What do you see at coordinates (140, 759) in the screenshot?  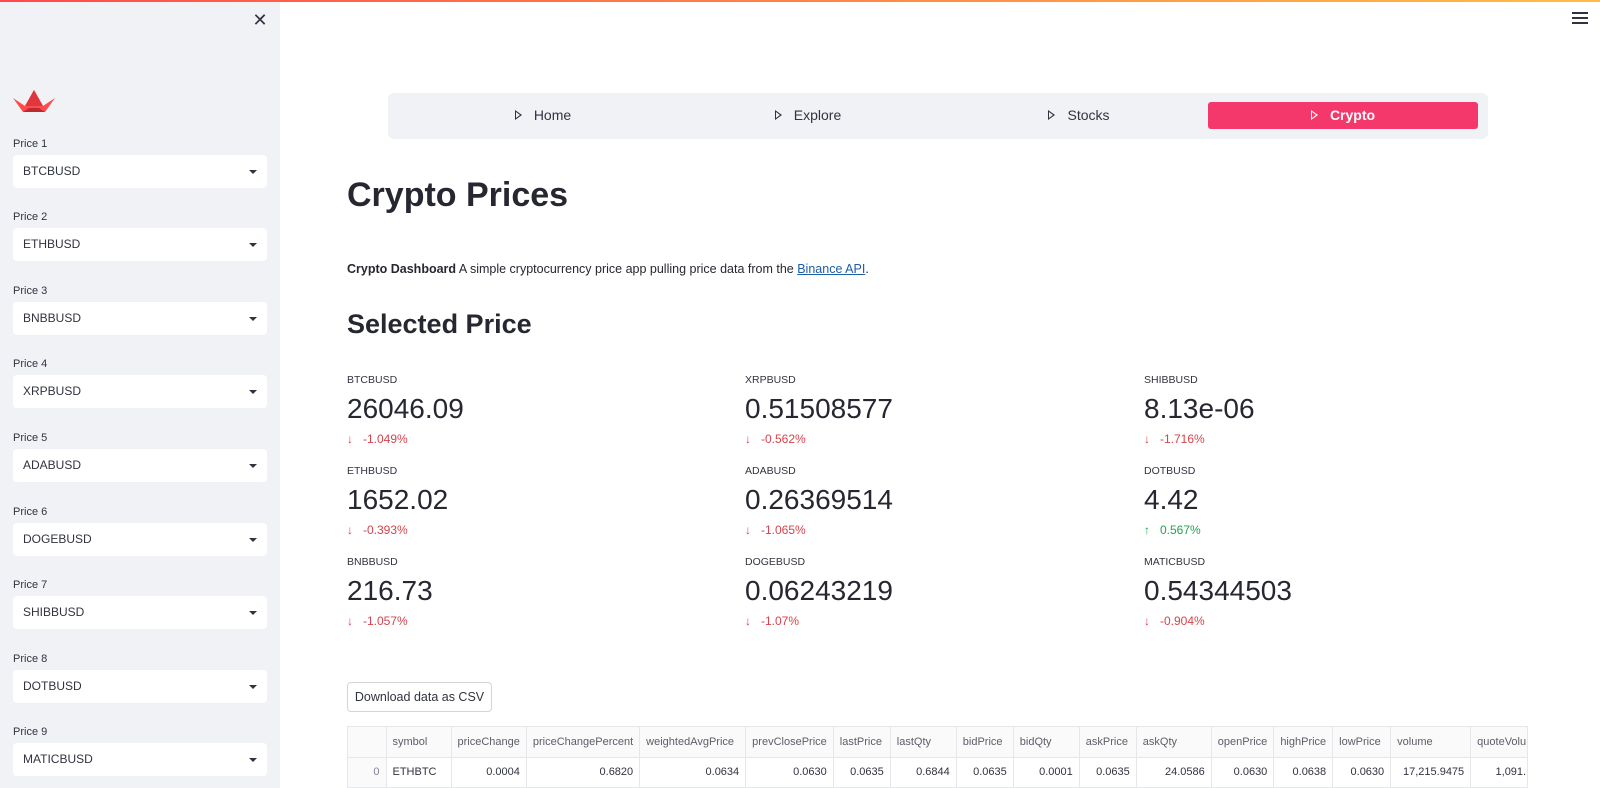 I see `price-select: MATICBUSD` at bounding box center [140, 759].